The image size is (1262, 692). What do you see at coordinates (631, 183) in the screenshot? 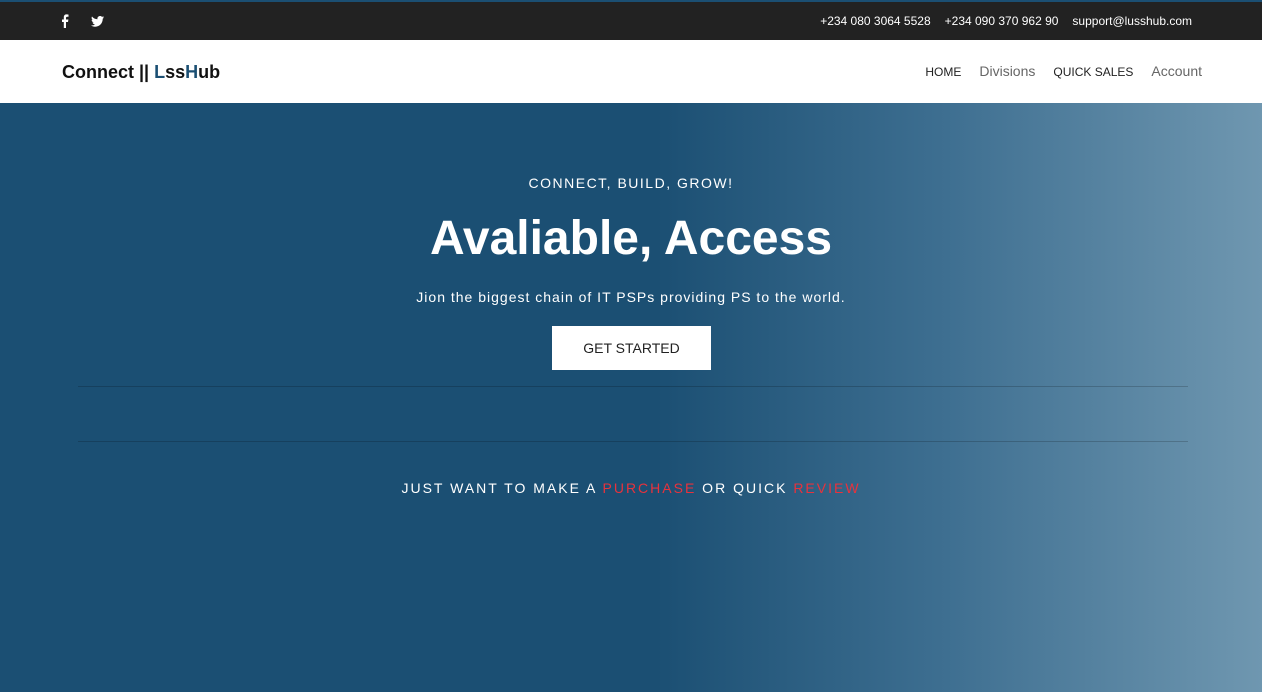
I see `hero-tagline: CONNECT, BUILD, GROW!` at bounding box center [631, 183].